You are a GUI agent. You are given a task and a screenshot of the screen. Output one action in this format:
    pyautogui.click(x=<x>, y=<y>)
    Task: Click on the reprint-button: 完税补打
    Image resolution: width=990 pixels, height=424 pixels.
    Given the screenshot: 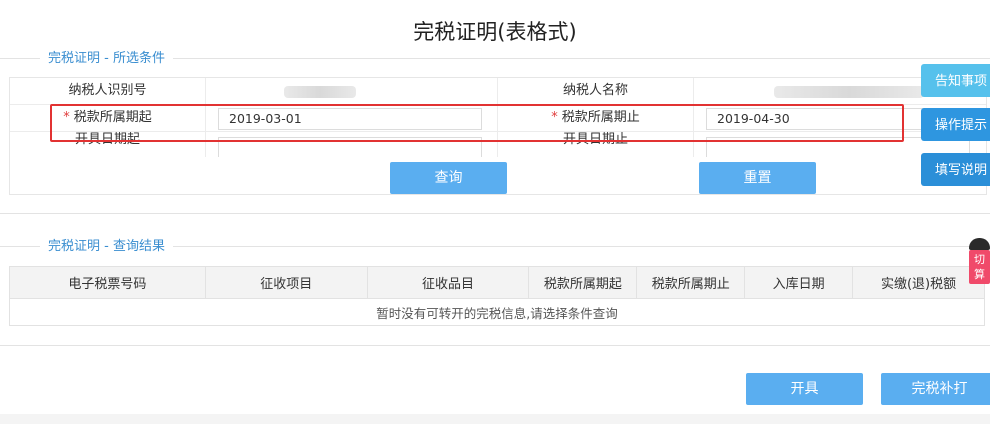 What is the action you would take?
    pyautogui.click(x=935, y=389)
    